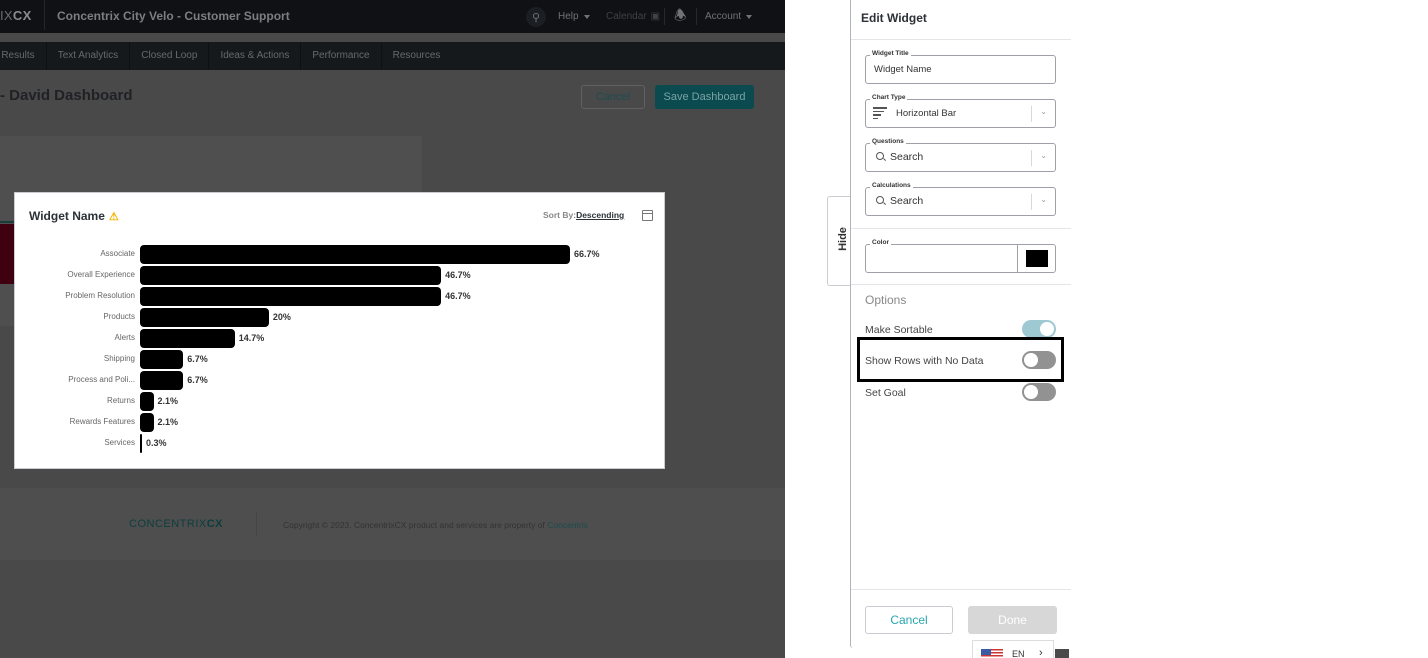  I want to click on chart-type-value: Horizontal Bar, so click(926, 113).